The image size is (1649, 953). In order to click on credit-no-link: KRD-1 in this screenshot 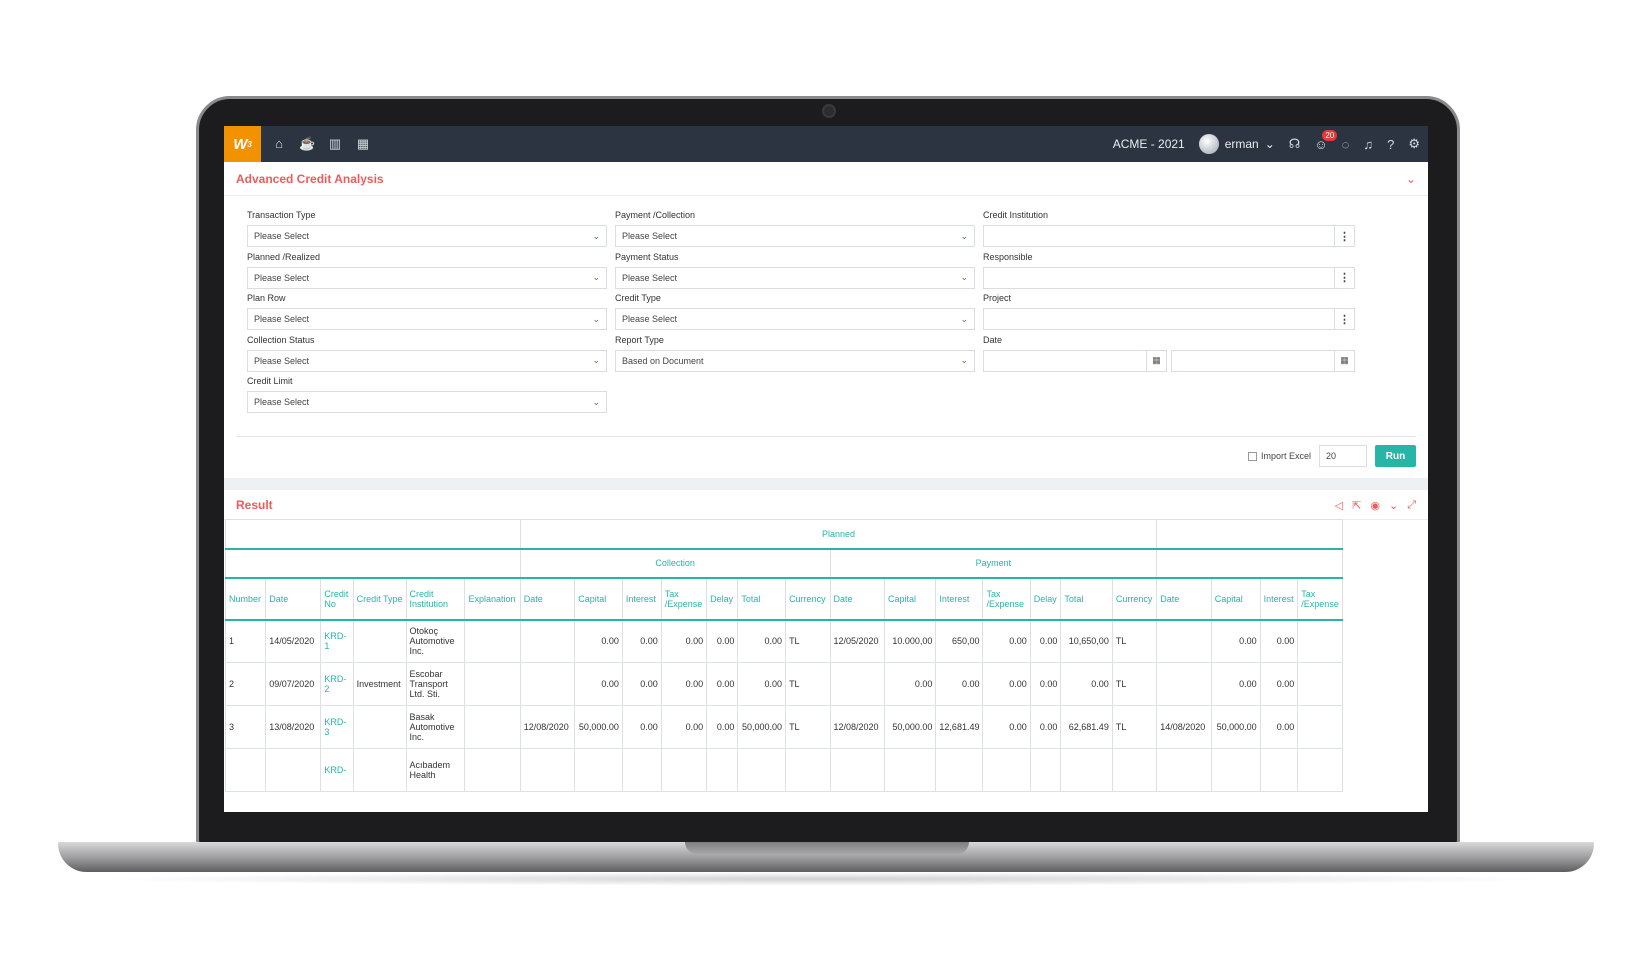, I will do `click(337, 641)`.